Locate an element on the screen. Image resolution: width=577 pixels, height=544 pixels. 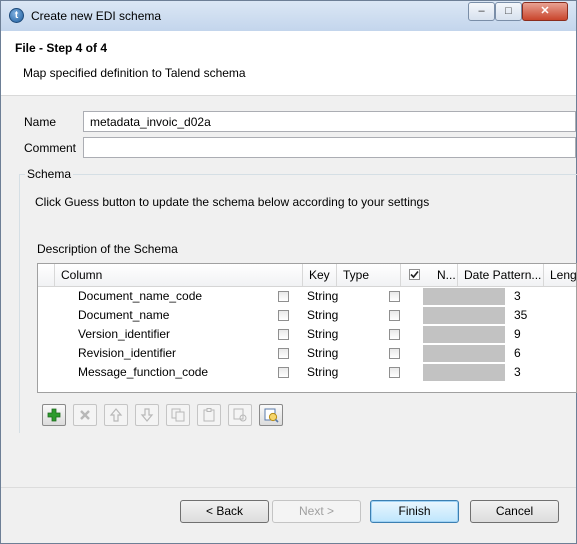
nullable-header-checkbox is located at coordinates (414, 274).